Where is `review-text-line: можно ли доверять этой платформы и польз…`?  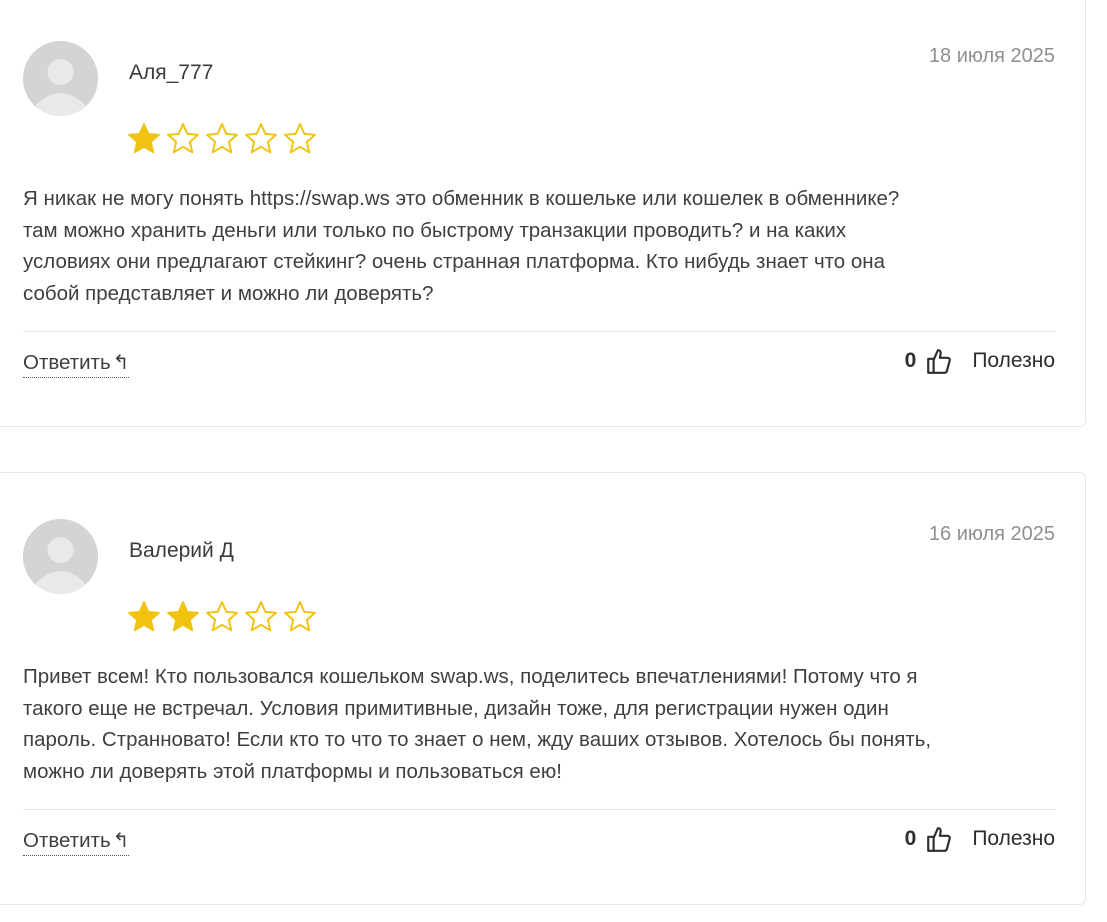
review-text-line: можно ли доверять этой платформы и польз… is located at coordinates (292, 771).